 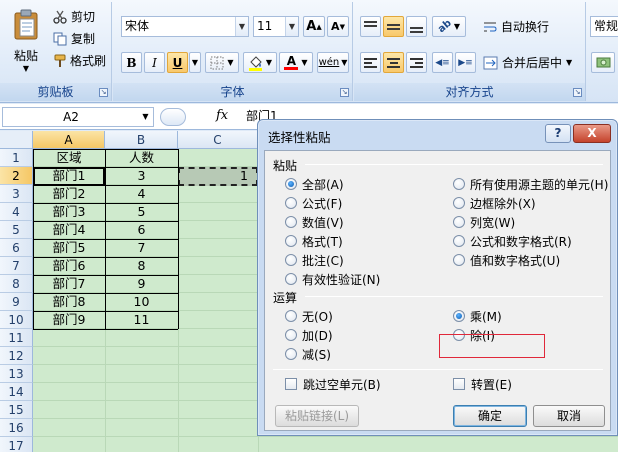 What do you see at coordinates (332, 279) in the screenshot?
I see `paste-option-5: 有效性验证(N)` at bounding box center [332, 279].